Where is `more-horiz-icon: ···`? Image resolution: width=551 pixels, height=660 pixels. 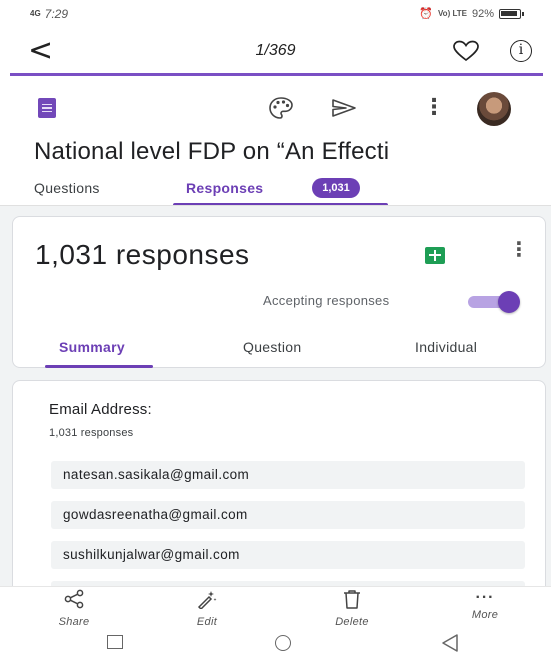
more-horiz-icon: ··· is located at coordinates (485, 597).